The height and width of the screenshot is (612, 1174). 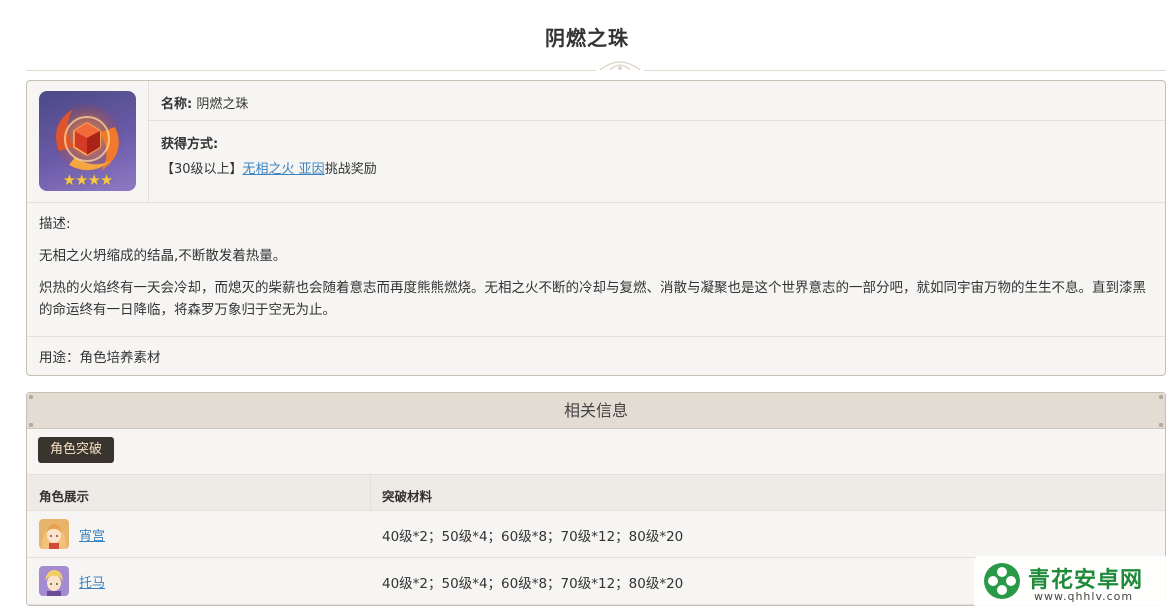 I want to click on tab-character-ascension: 角色突破, so click(x=76, y=450).